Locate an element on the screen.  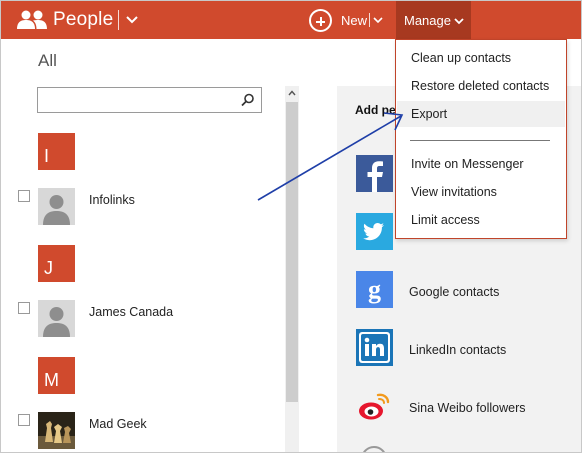
new-chevron-down-icon is located at coordinates (378, 20).